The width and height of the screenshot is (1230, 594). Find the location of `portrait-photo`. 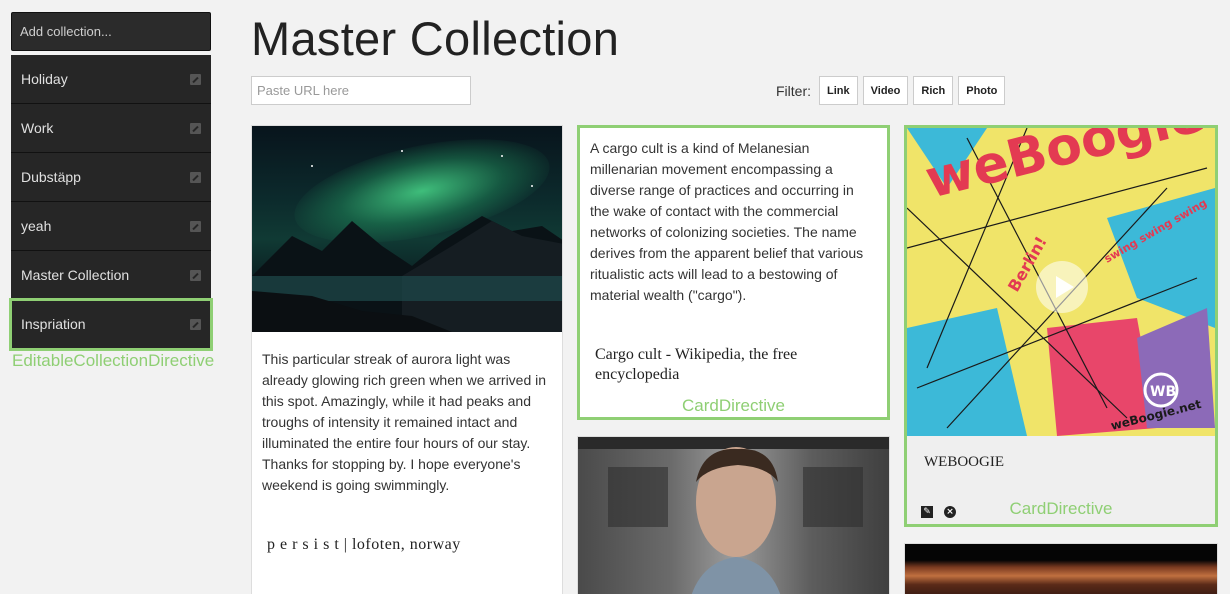

portrait-photo is located at coordinates (733, 515).